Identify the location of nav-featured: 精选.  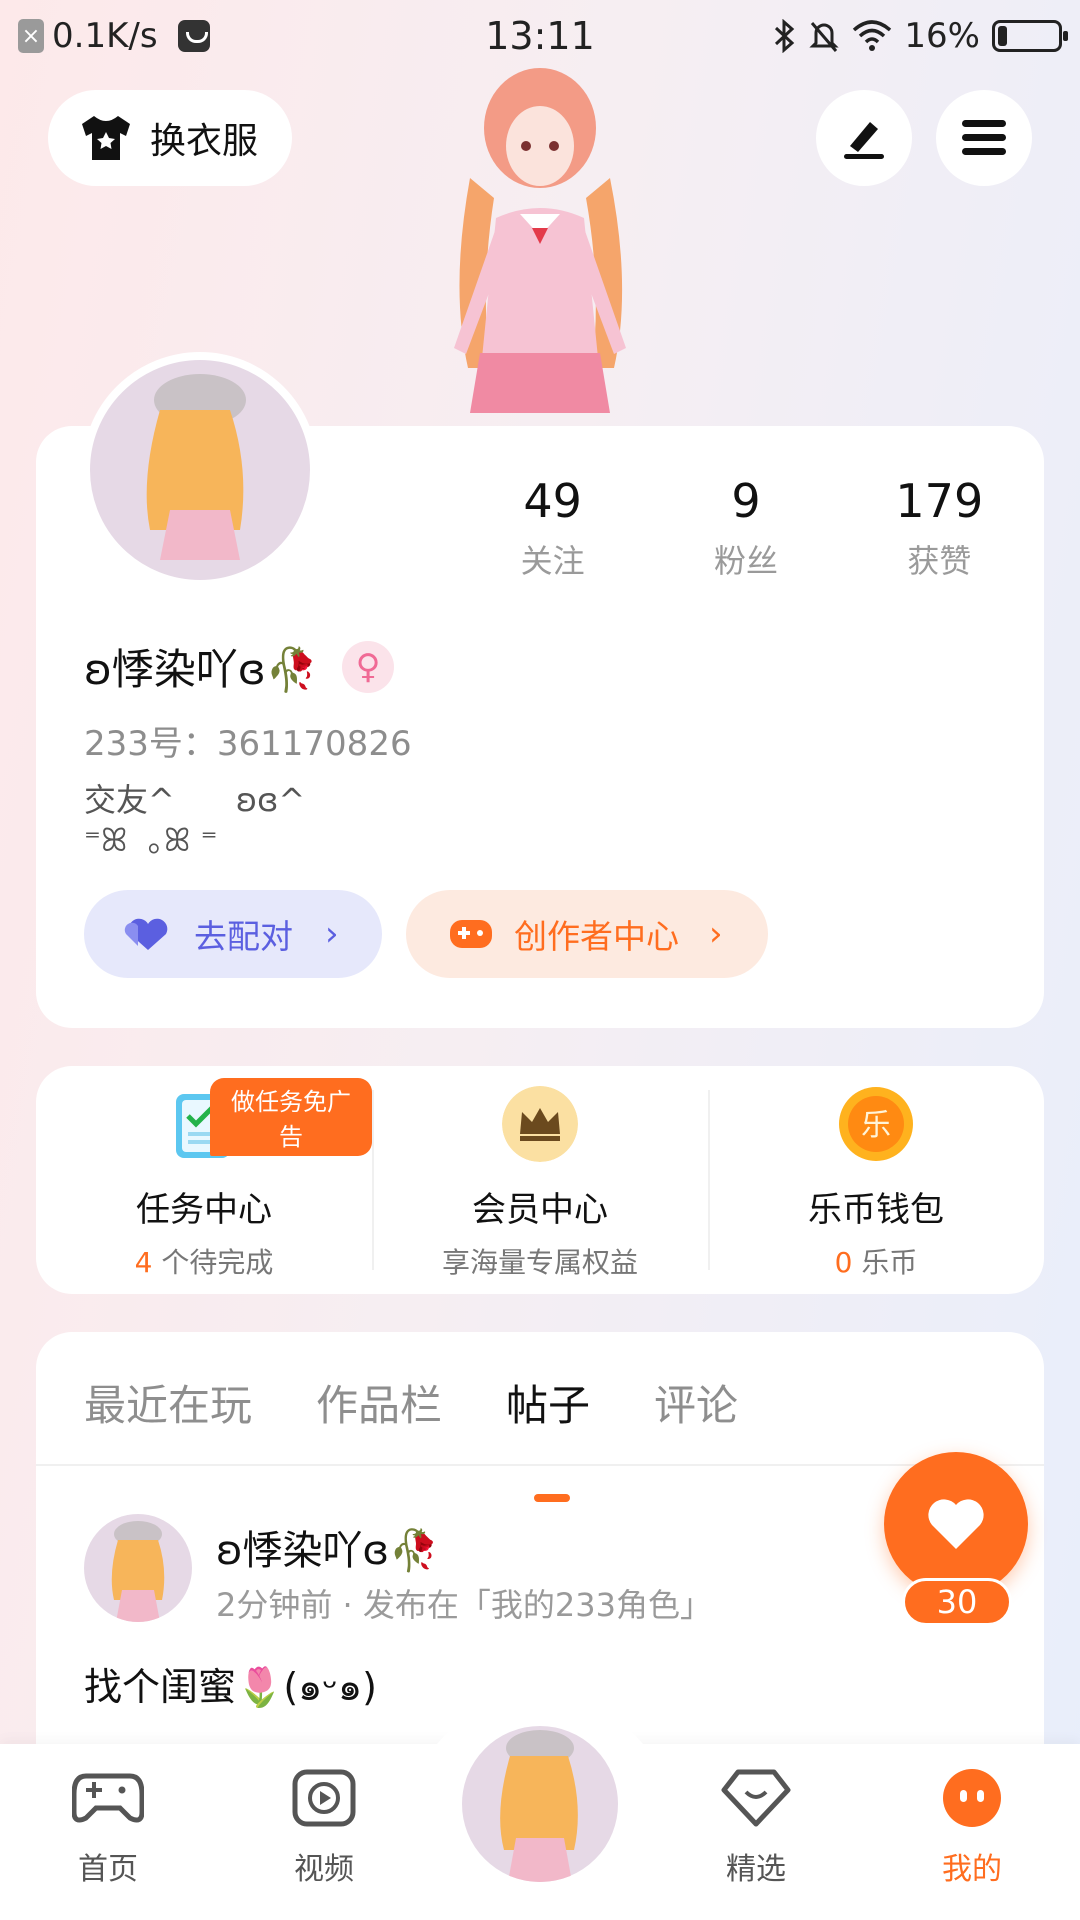
(756, 1828).